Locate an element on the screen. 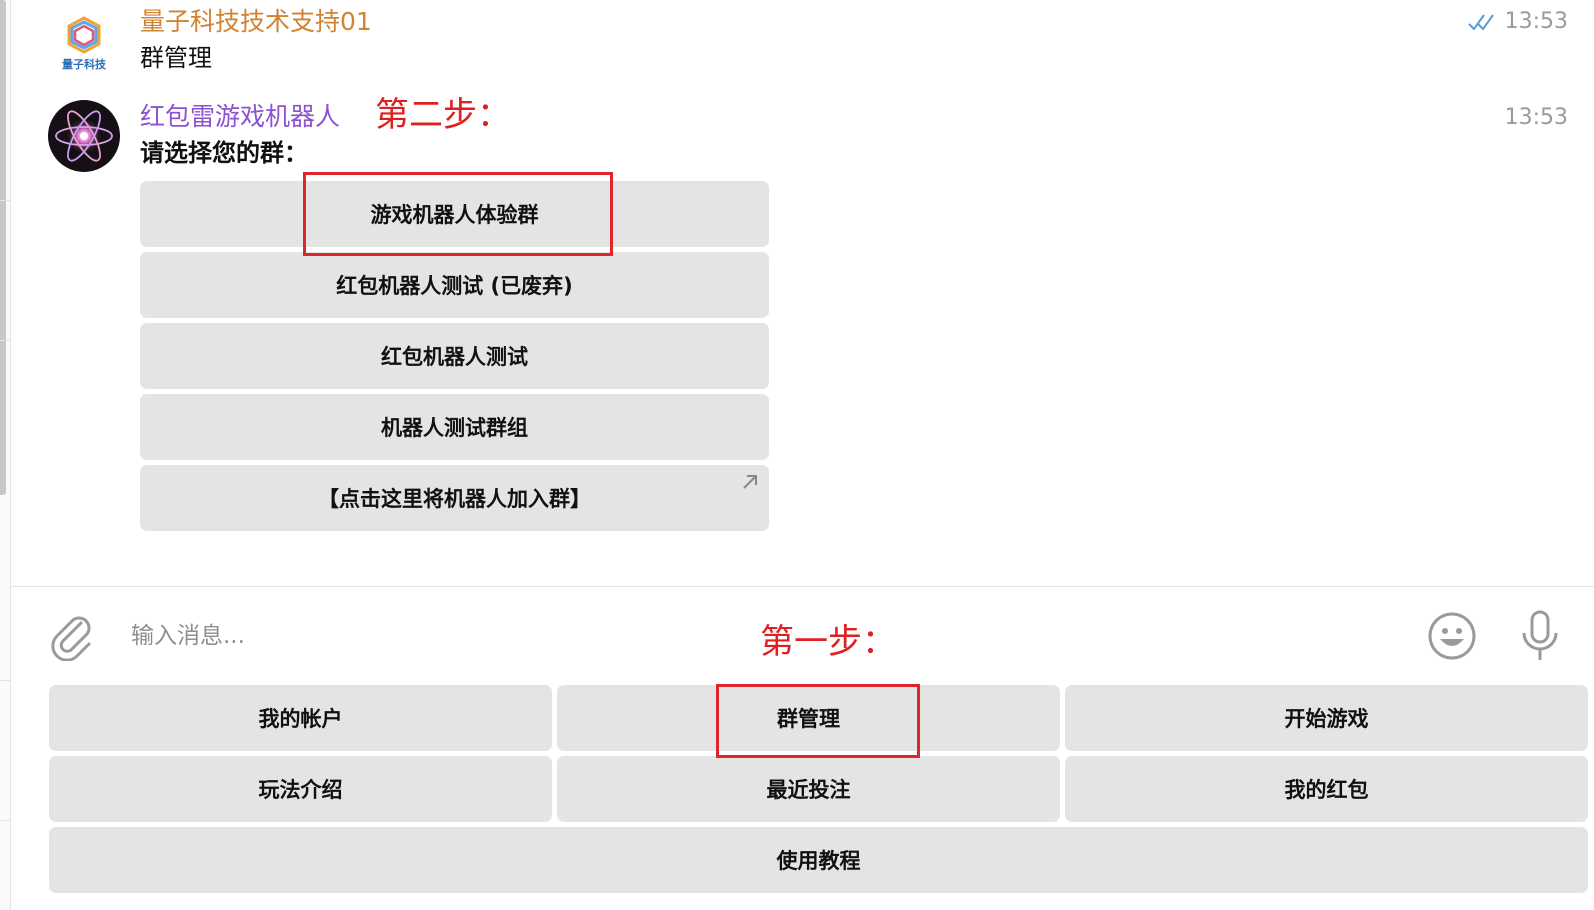  message-text: 群管理 is located at coordinates (176, 58).